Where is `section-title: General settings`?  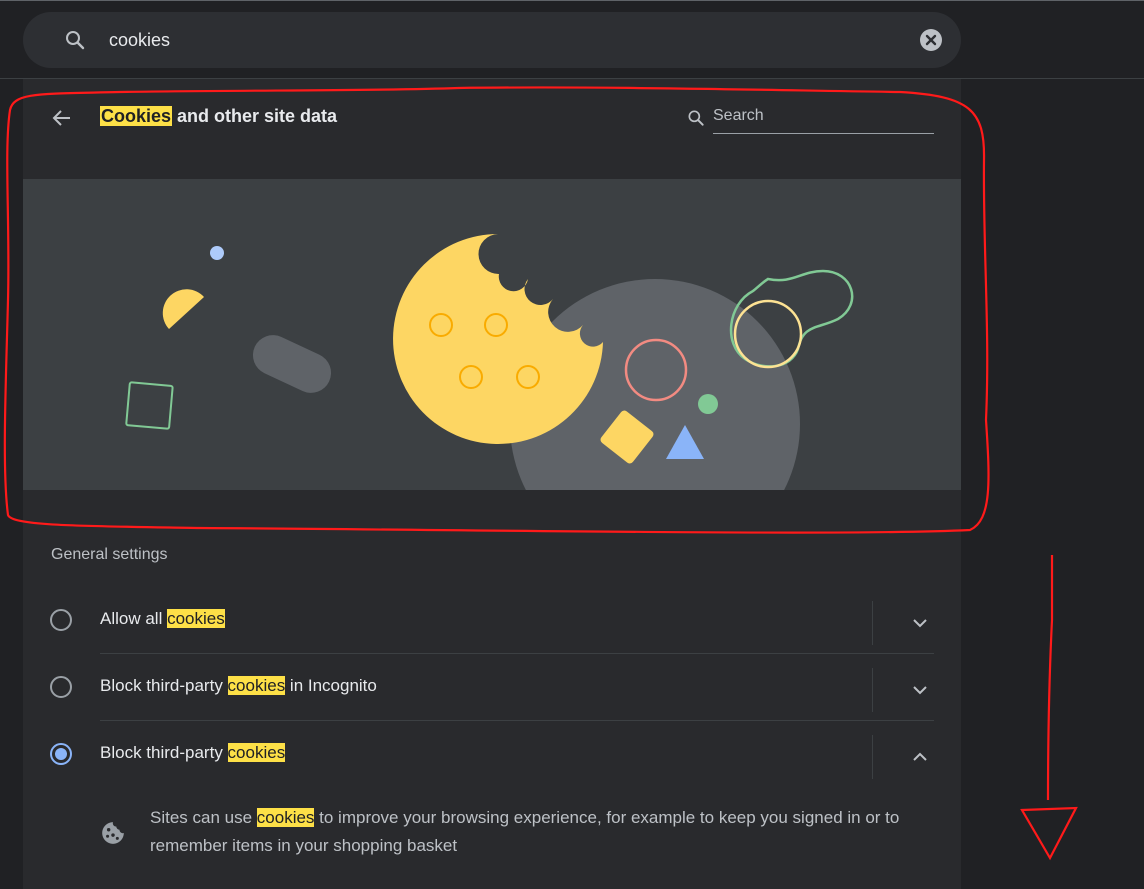 section-title: General settings is located at coordinates (109, 554).